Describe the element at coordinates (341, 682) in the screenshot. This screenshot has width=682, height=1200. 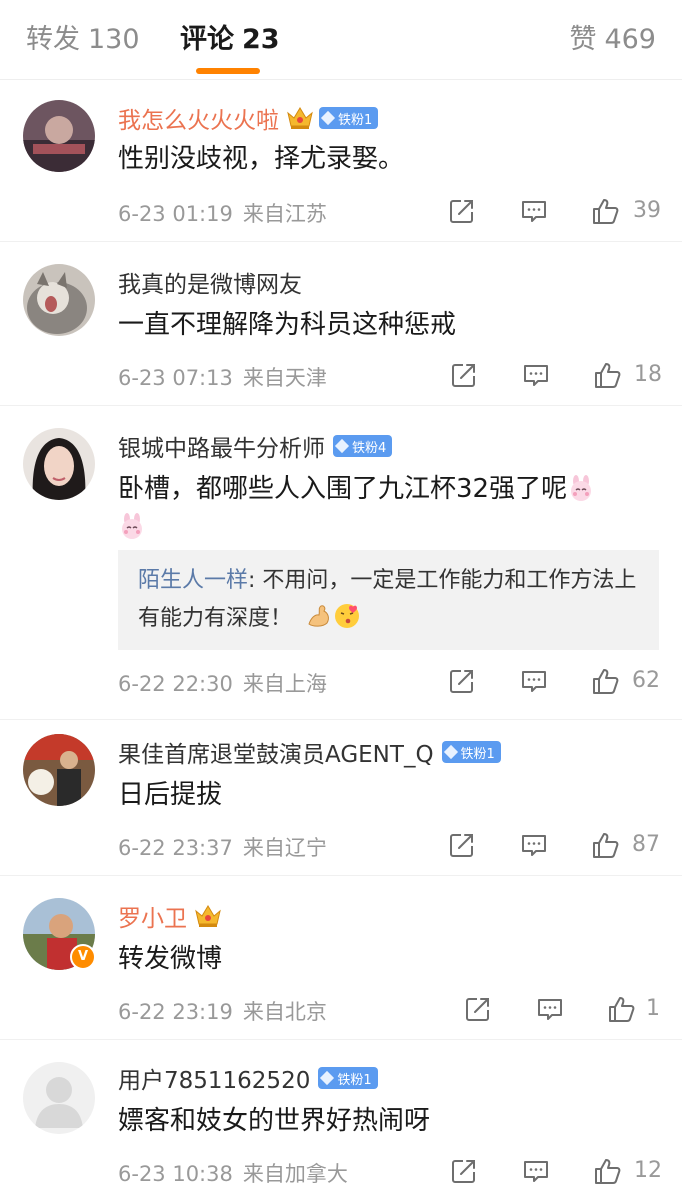
I see `comment-actions: 62` at that location.